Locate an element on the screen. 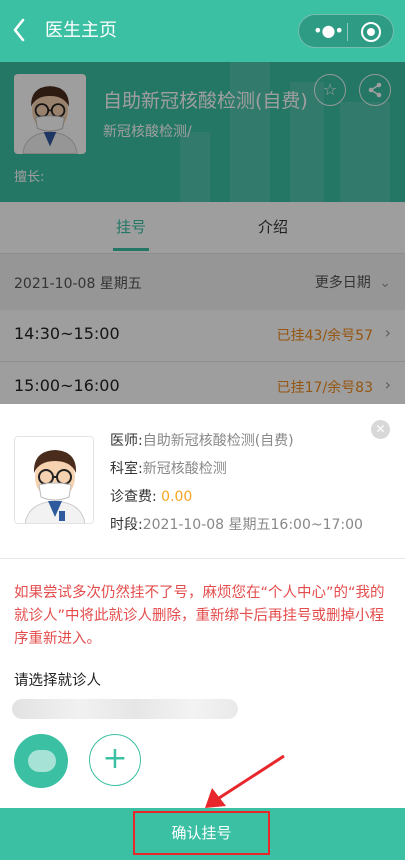 The height and width of the screenshot is (860, 405). plus-icon: + is located at coordinates (115, 758).